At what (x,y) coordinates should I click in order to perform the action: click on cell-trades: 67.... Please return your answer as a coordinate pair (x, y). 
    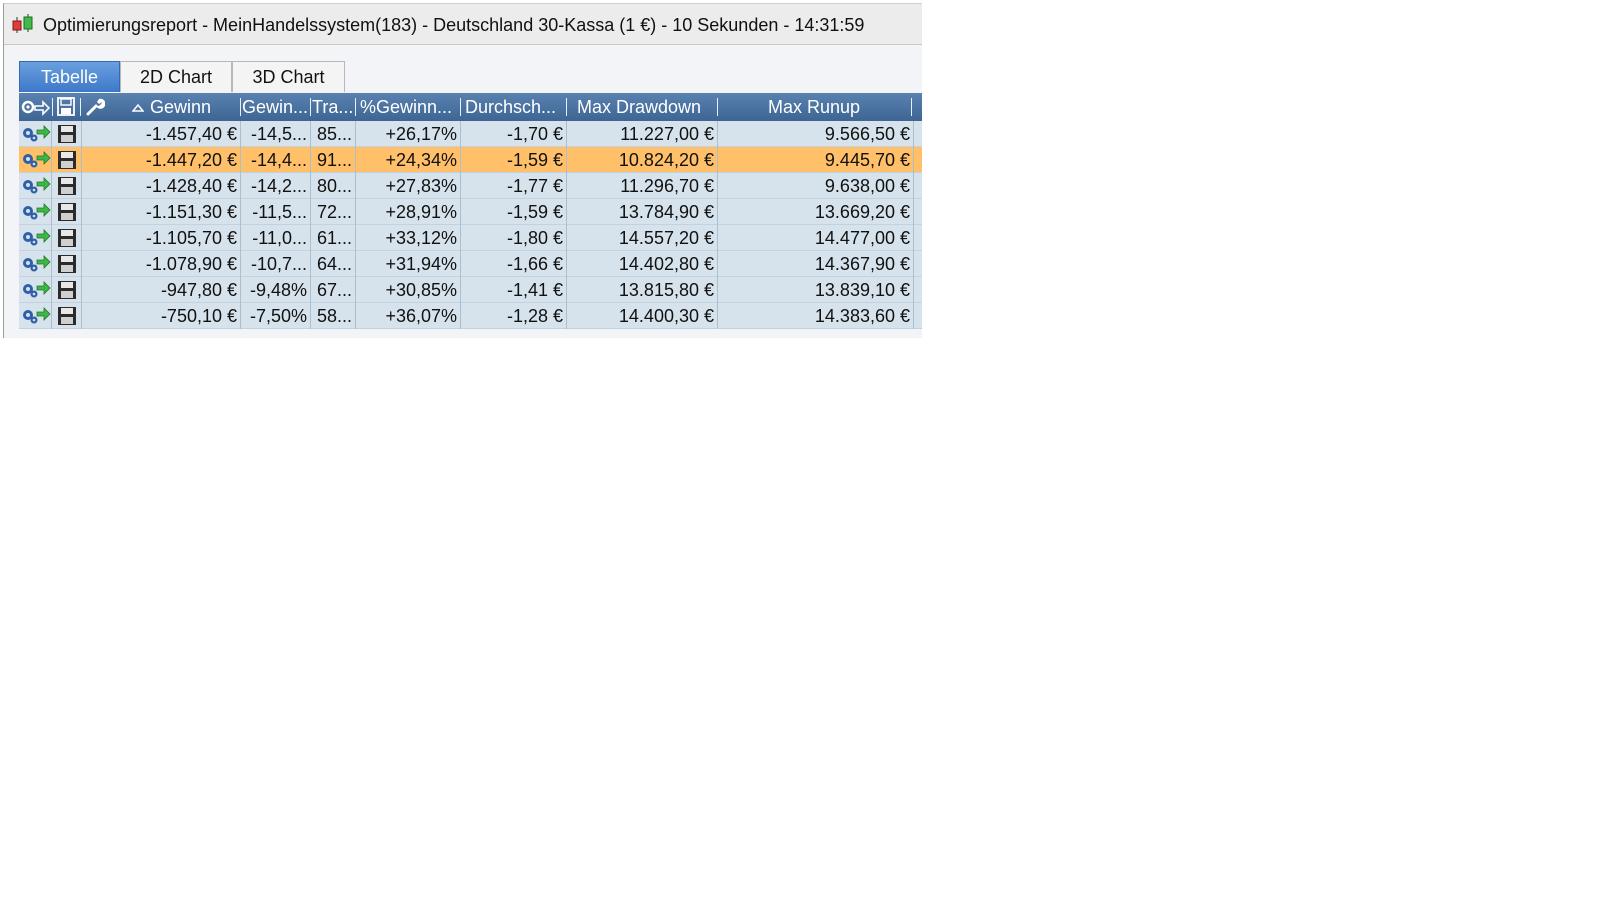
    Looking at the image, I should click on (333, 290).